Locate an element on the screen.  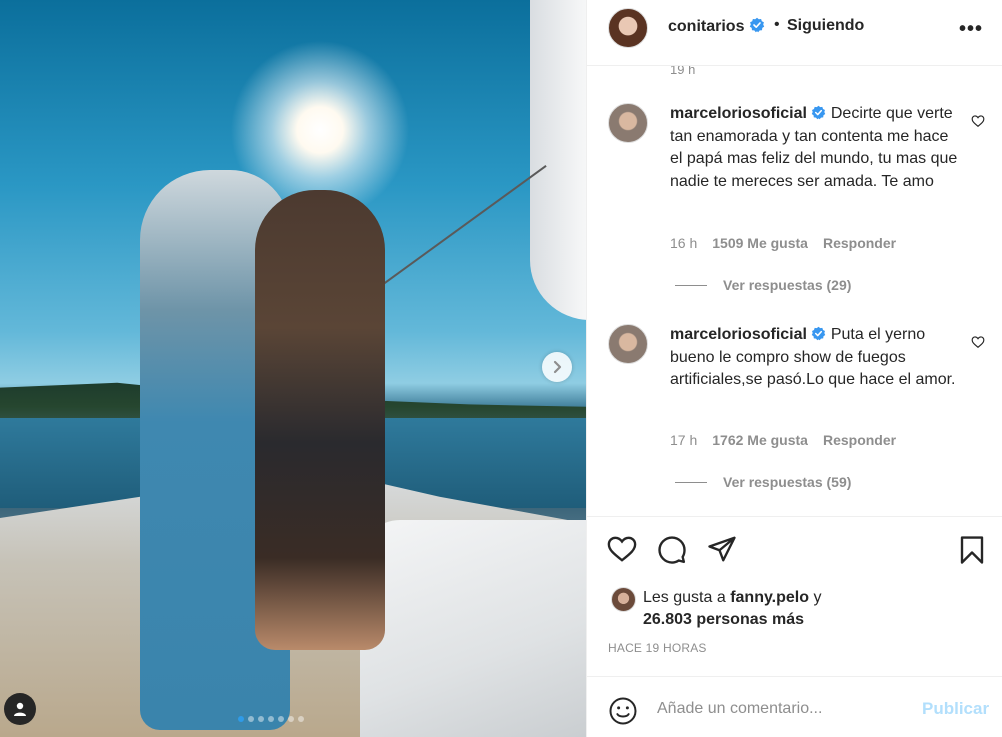
likes-suffix: y is located at coordinates (817, 597).